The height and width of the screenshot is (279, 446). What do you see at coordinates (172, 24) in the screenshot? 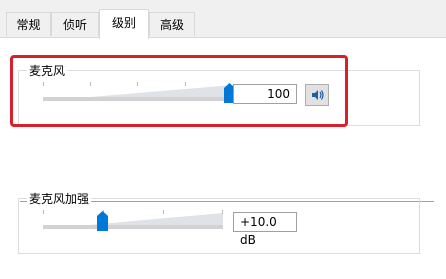
I see `tab-advanced: 高级` at bounding box center [172, 24].